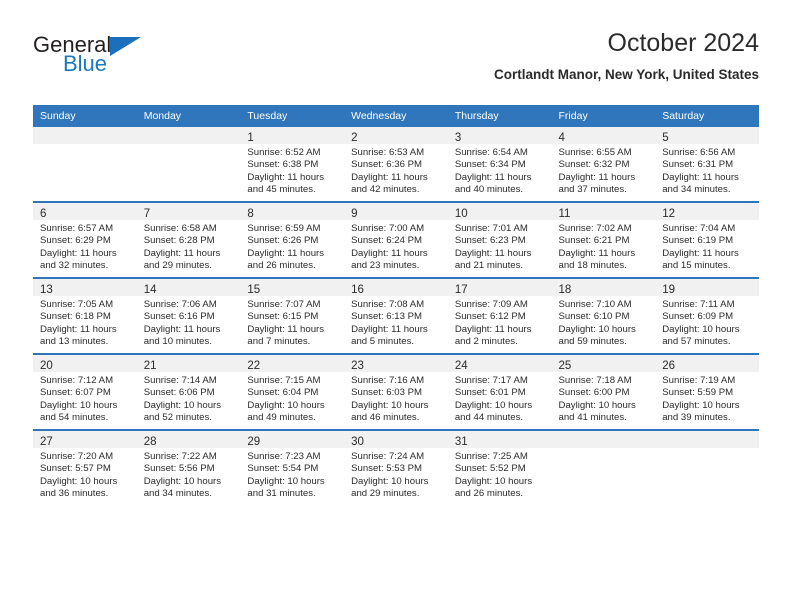 The image size is (792, 612). Describe the element at coordinates (281, 417) in the screenshot. I see `daylight-text-line2: and 49 minutes.` at that location.